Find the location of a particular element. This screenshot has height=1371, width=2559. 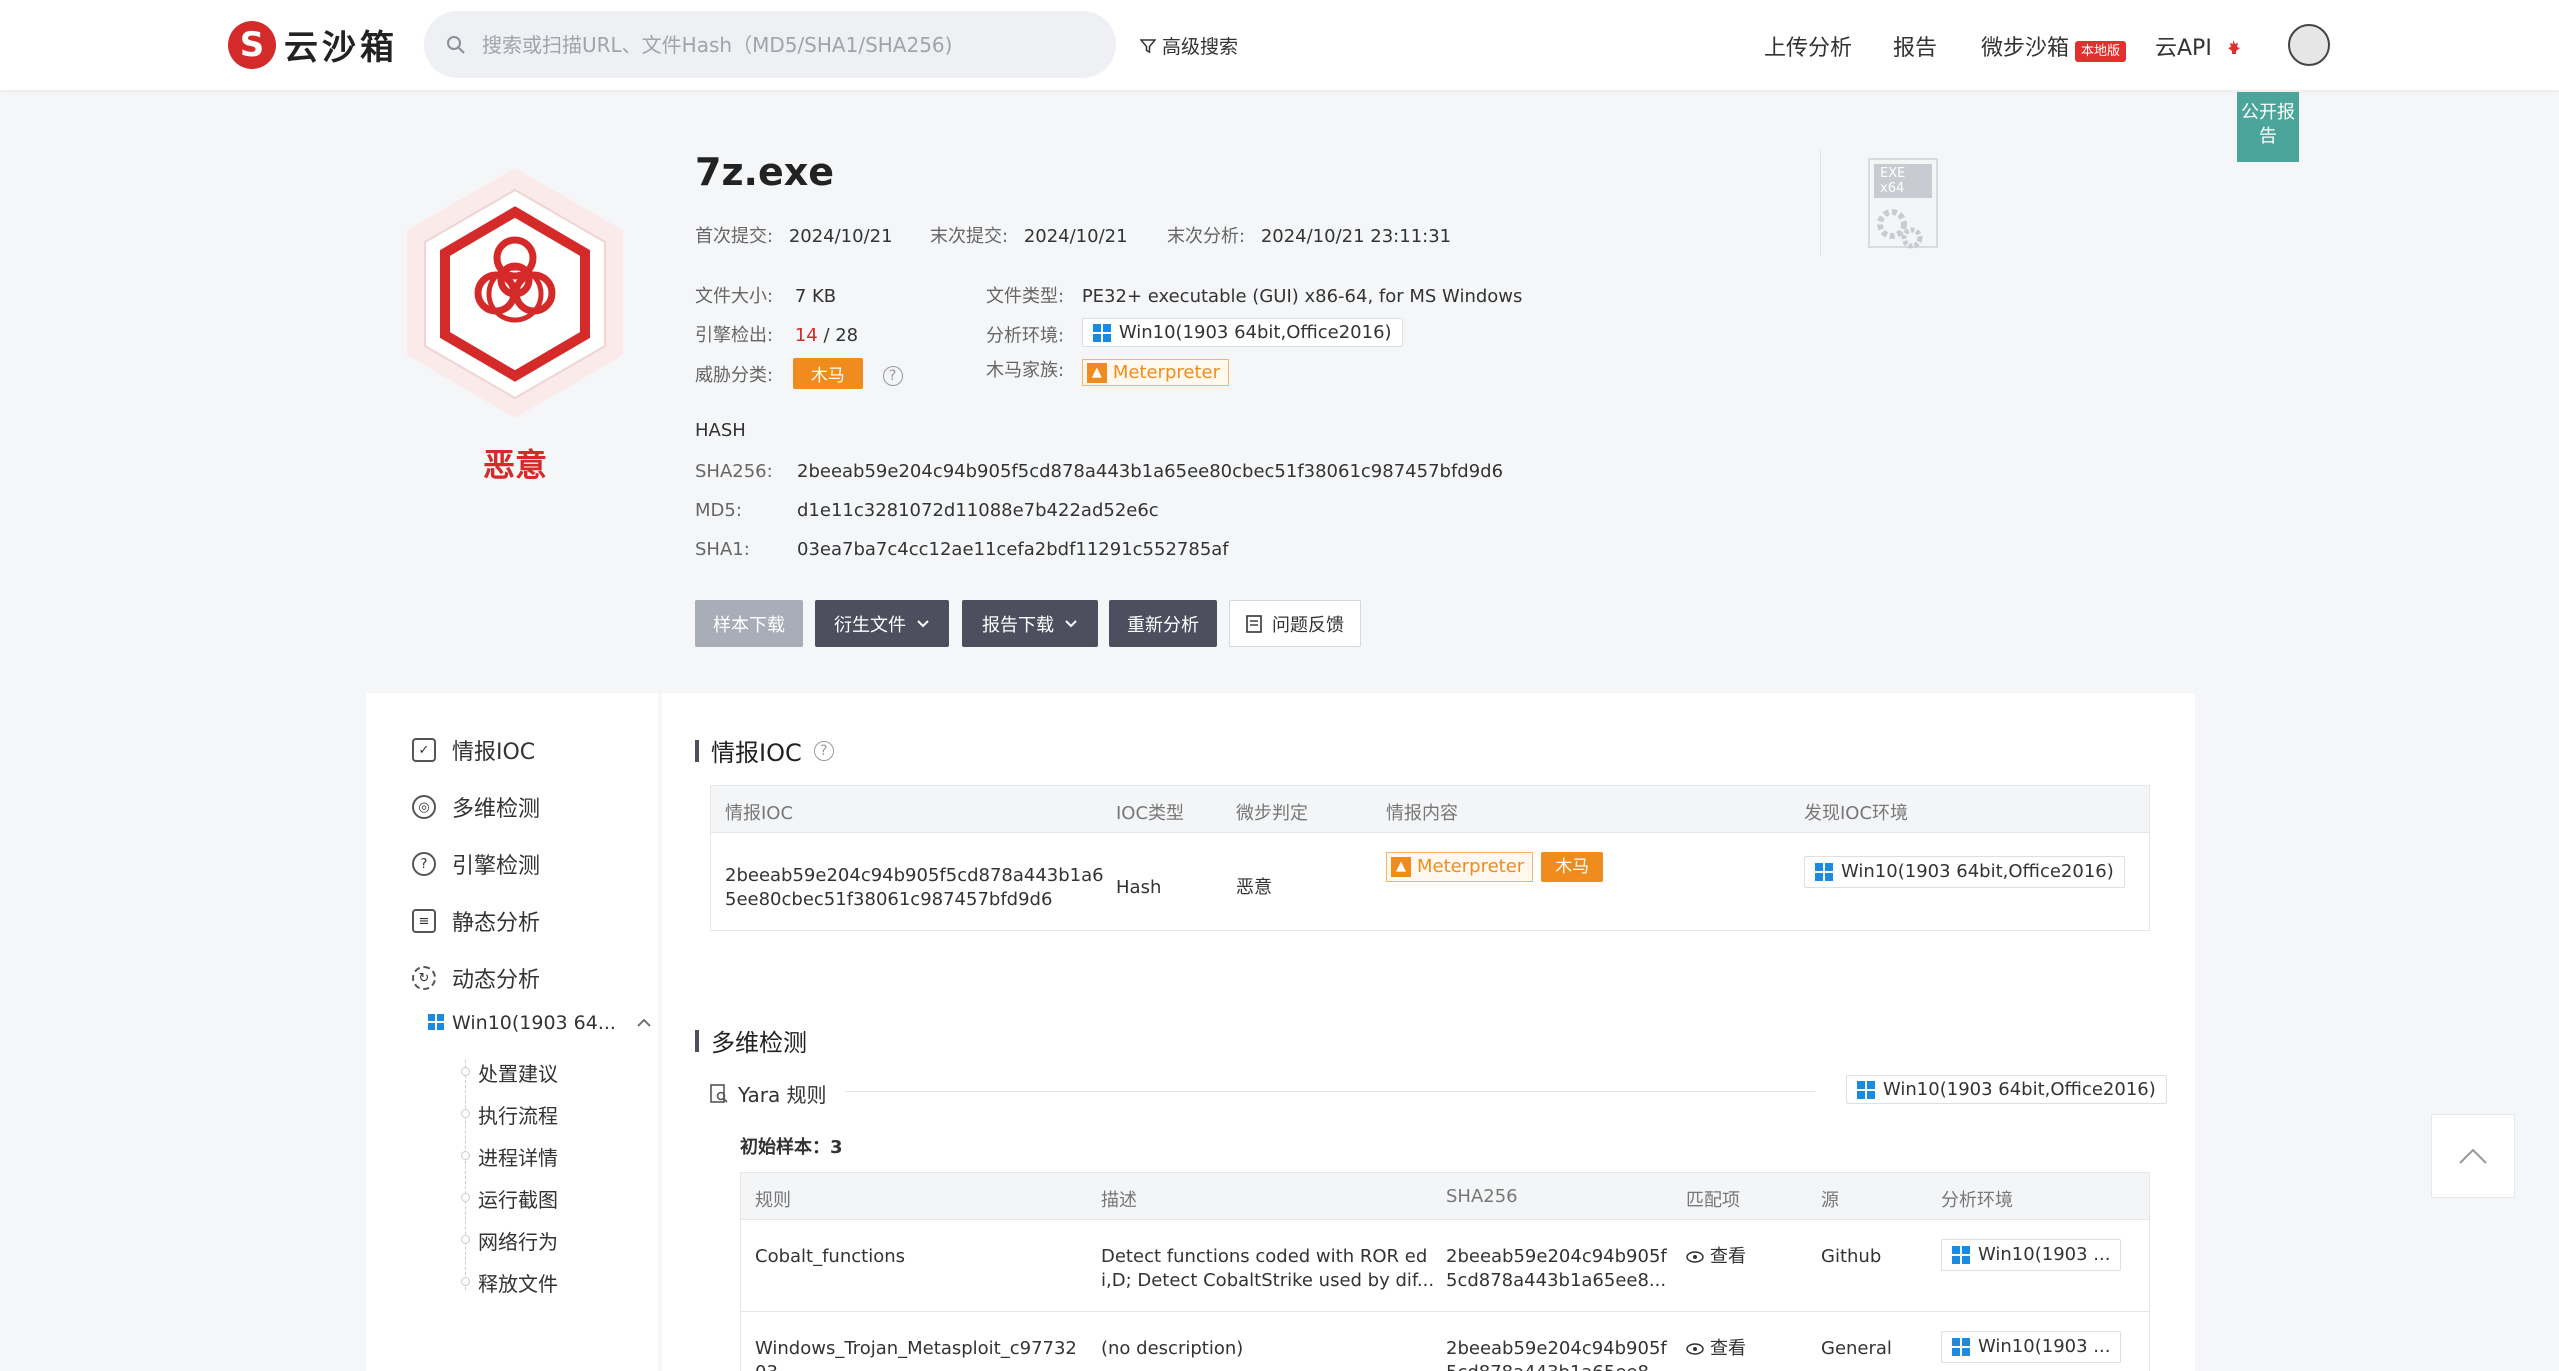

md5-value: d1e11c3281072d11088e7b422ad52e6c is located at coordinates (978, 510).